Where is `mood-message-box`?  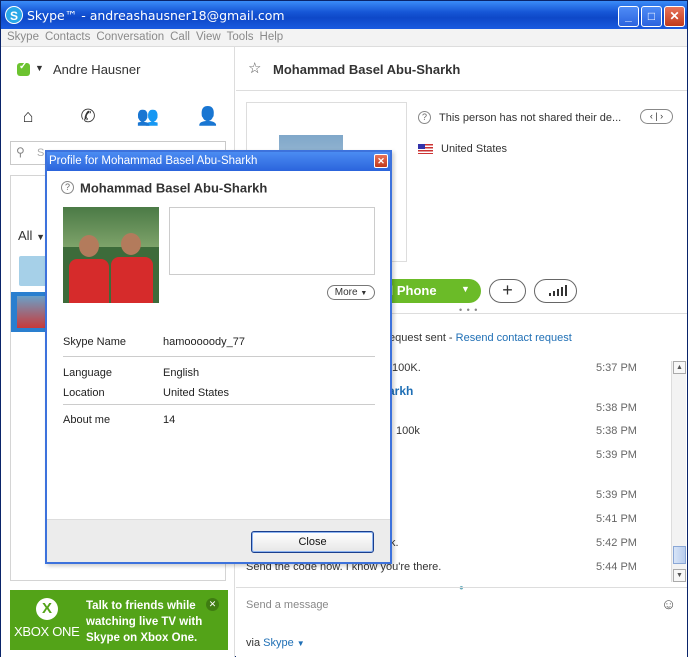 mood-message-box is located at coordinates (272, 241).